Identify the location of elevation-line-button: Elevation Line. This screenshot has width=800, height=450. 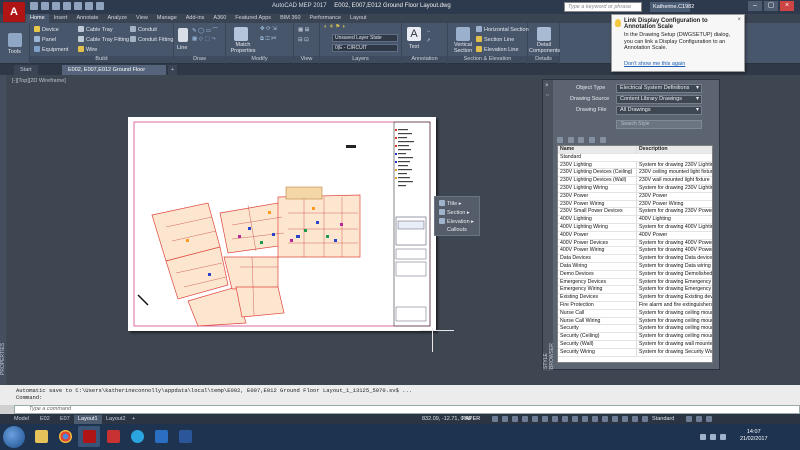
(497, 49).